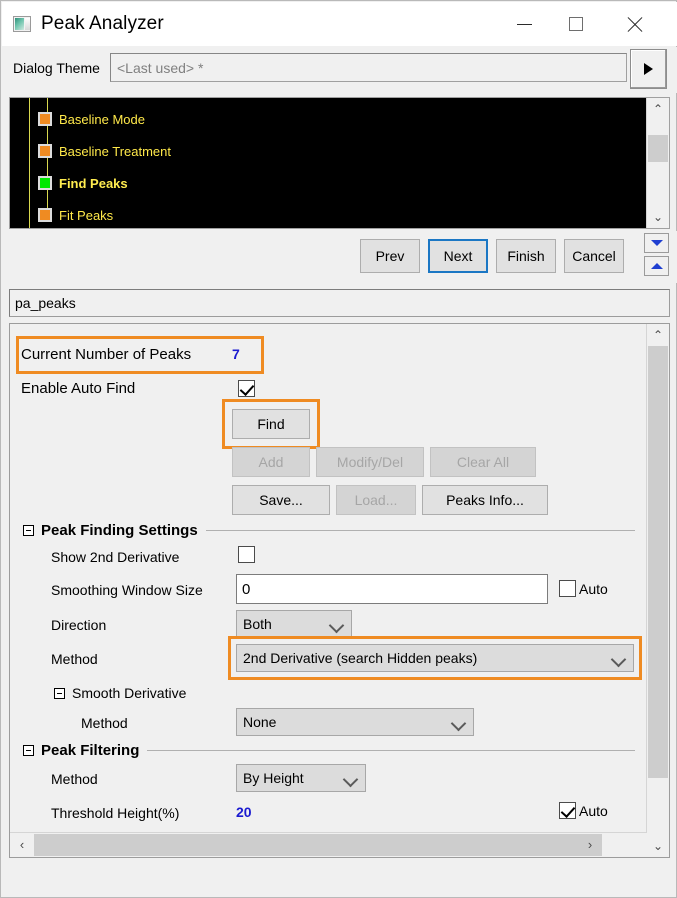  What do you see at coordinates (339, 257) in the screenshot?
I see `wizard-button-row: Prev Next Finish Cancel` at bounding box center [339, 257].